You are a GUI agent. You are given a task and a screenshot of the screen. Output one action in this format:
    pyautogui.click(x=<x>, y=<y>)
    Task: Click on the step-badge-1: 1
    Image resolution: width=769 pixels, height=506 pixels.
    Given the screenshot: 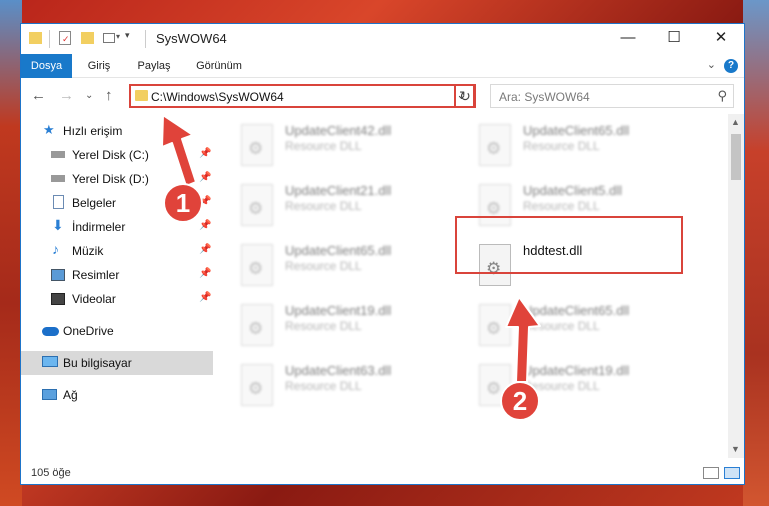 What is the action you would take?
    pyautogui.click(x=183, y=203)
    